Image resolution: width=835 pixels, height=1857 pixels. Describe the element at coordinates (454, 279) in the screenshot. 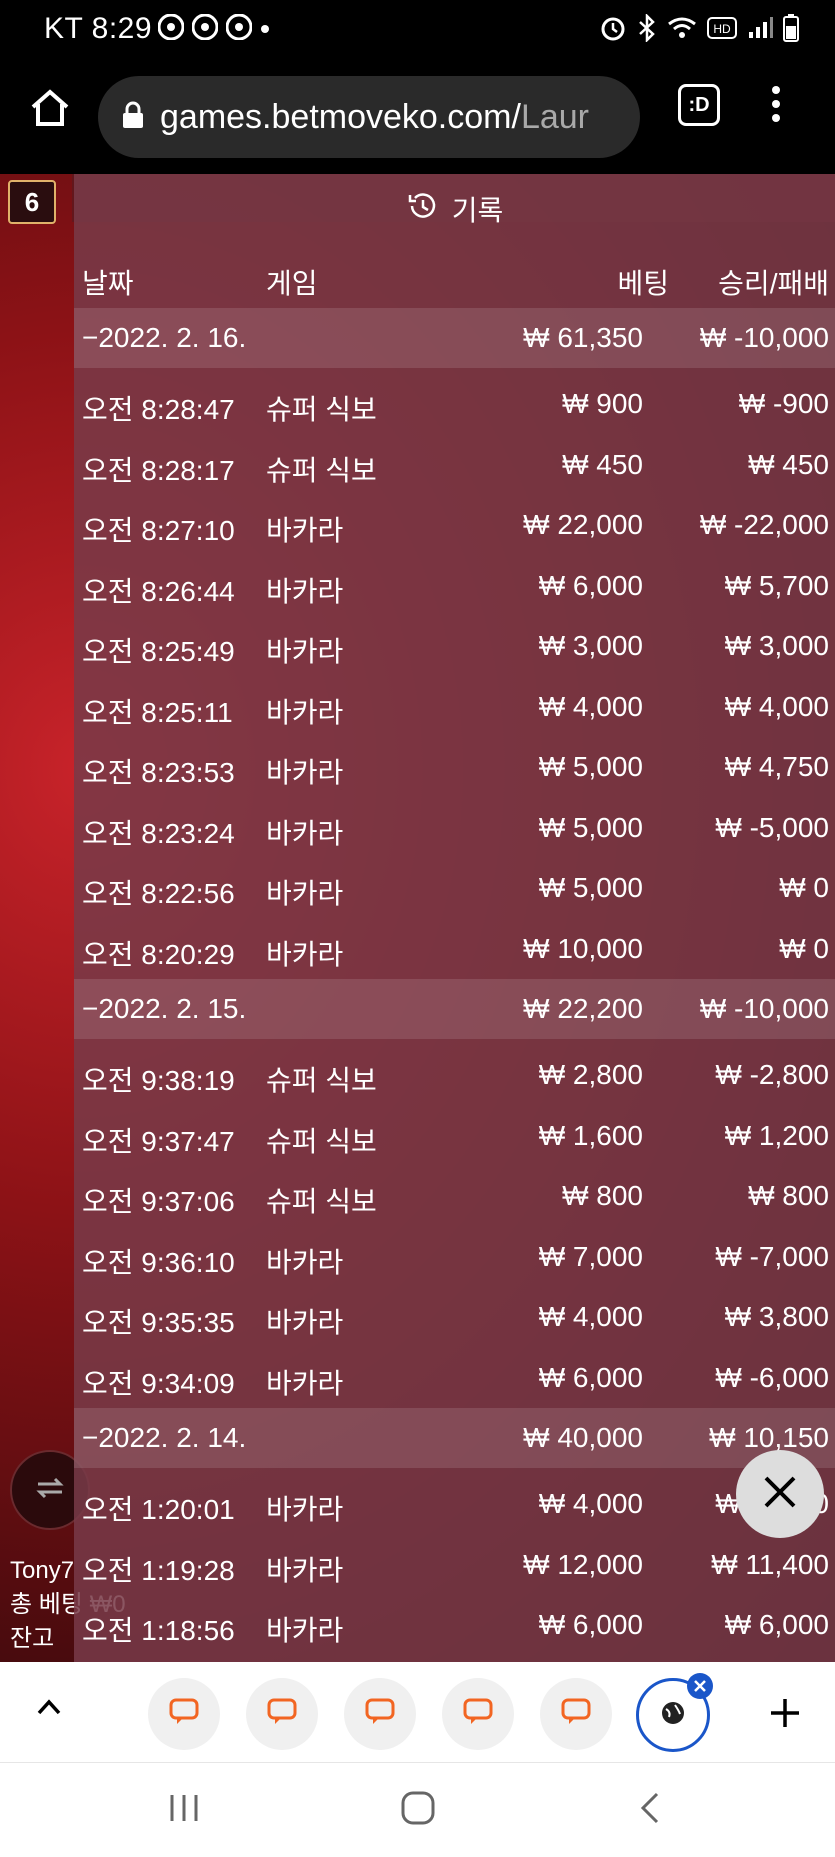

I see `table-header: 날짜 게임 베팅 승리/패배` at that location.